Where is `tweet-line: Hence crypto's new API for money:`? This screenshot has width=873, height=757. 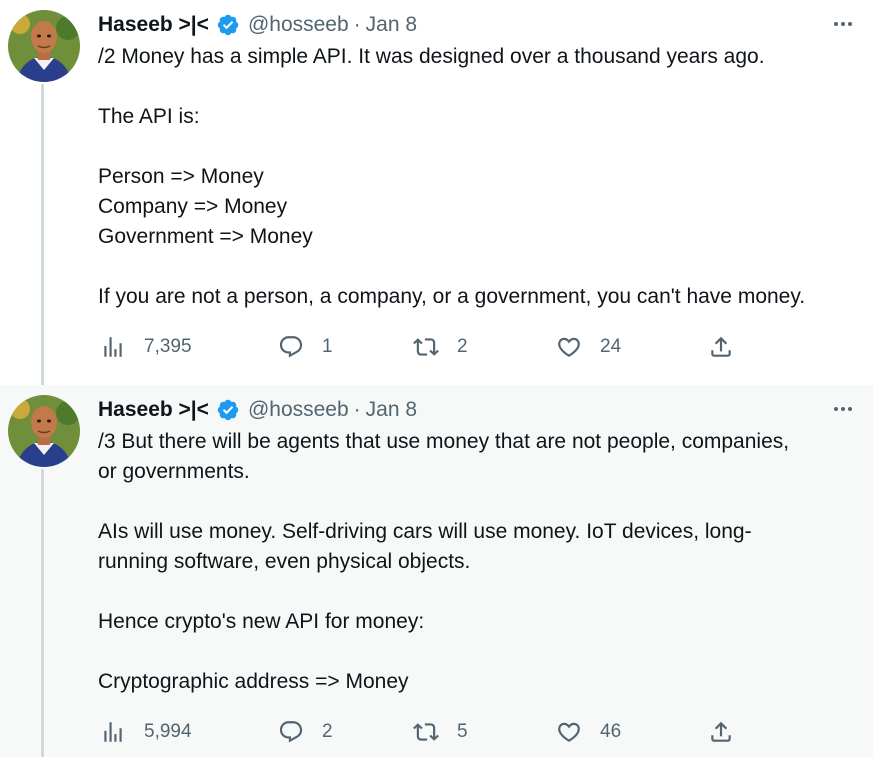
tweet-line: Hence crypto's new API for money: is located at coordinates (261, 621).